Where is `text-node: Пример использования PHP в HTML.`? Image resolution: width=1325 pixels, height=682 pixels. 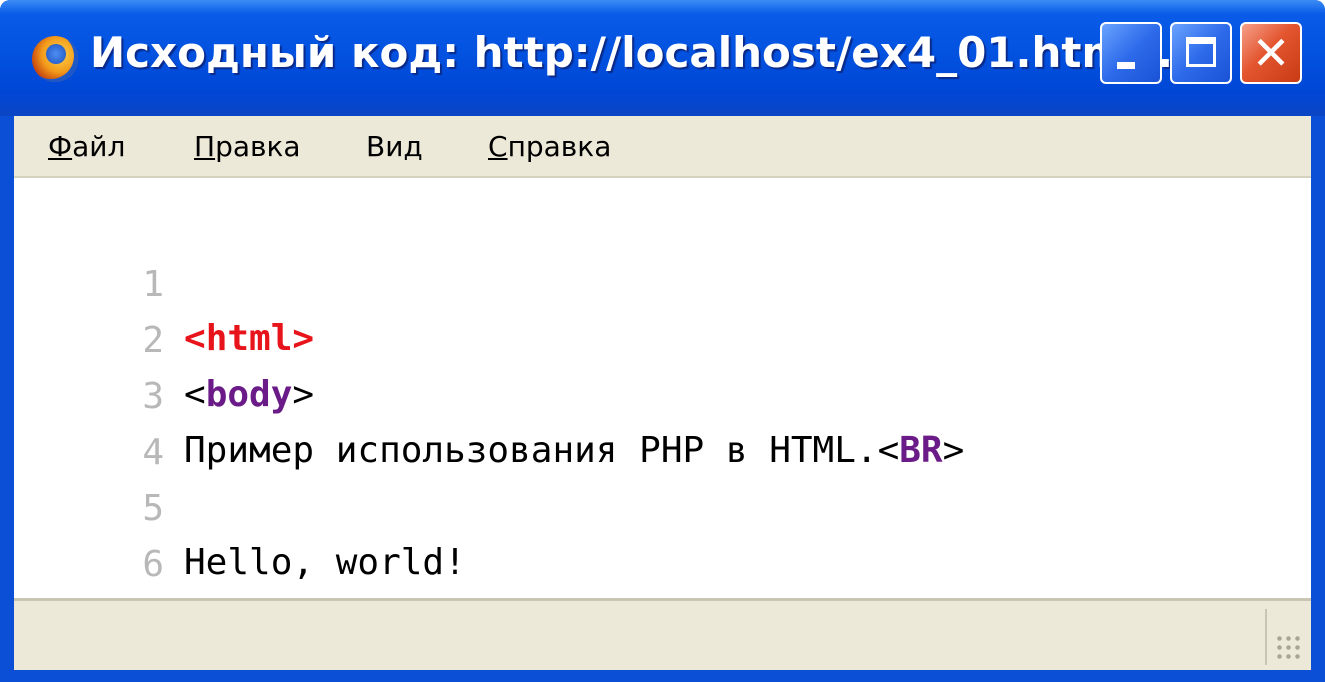 text-node: Пример использования PHP в HTML. is located at coordinates (531, 450).